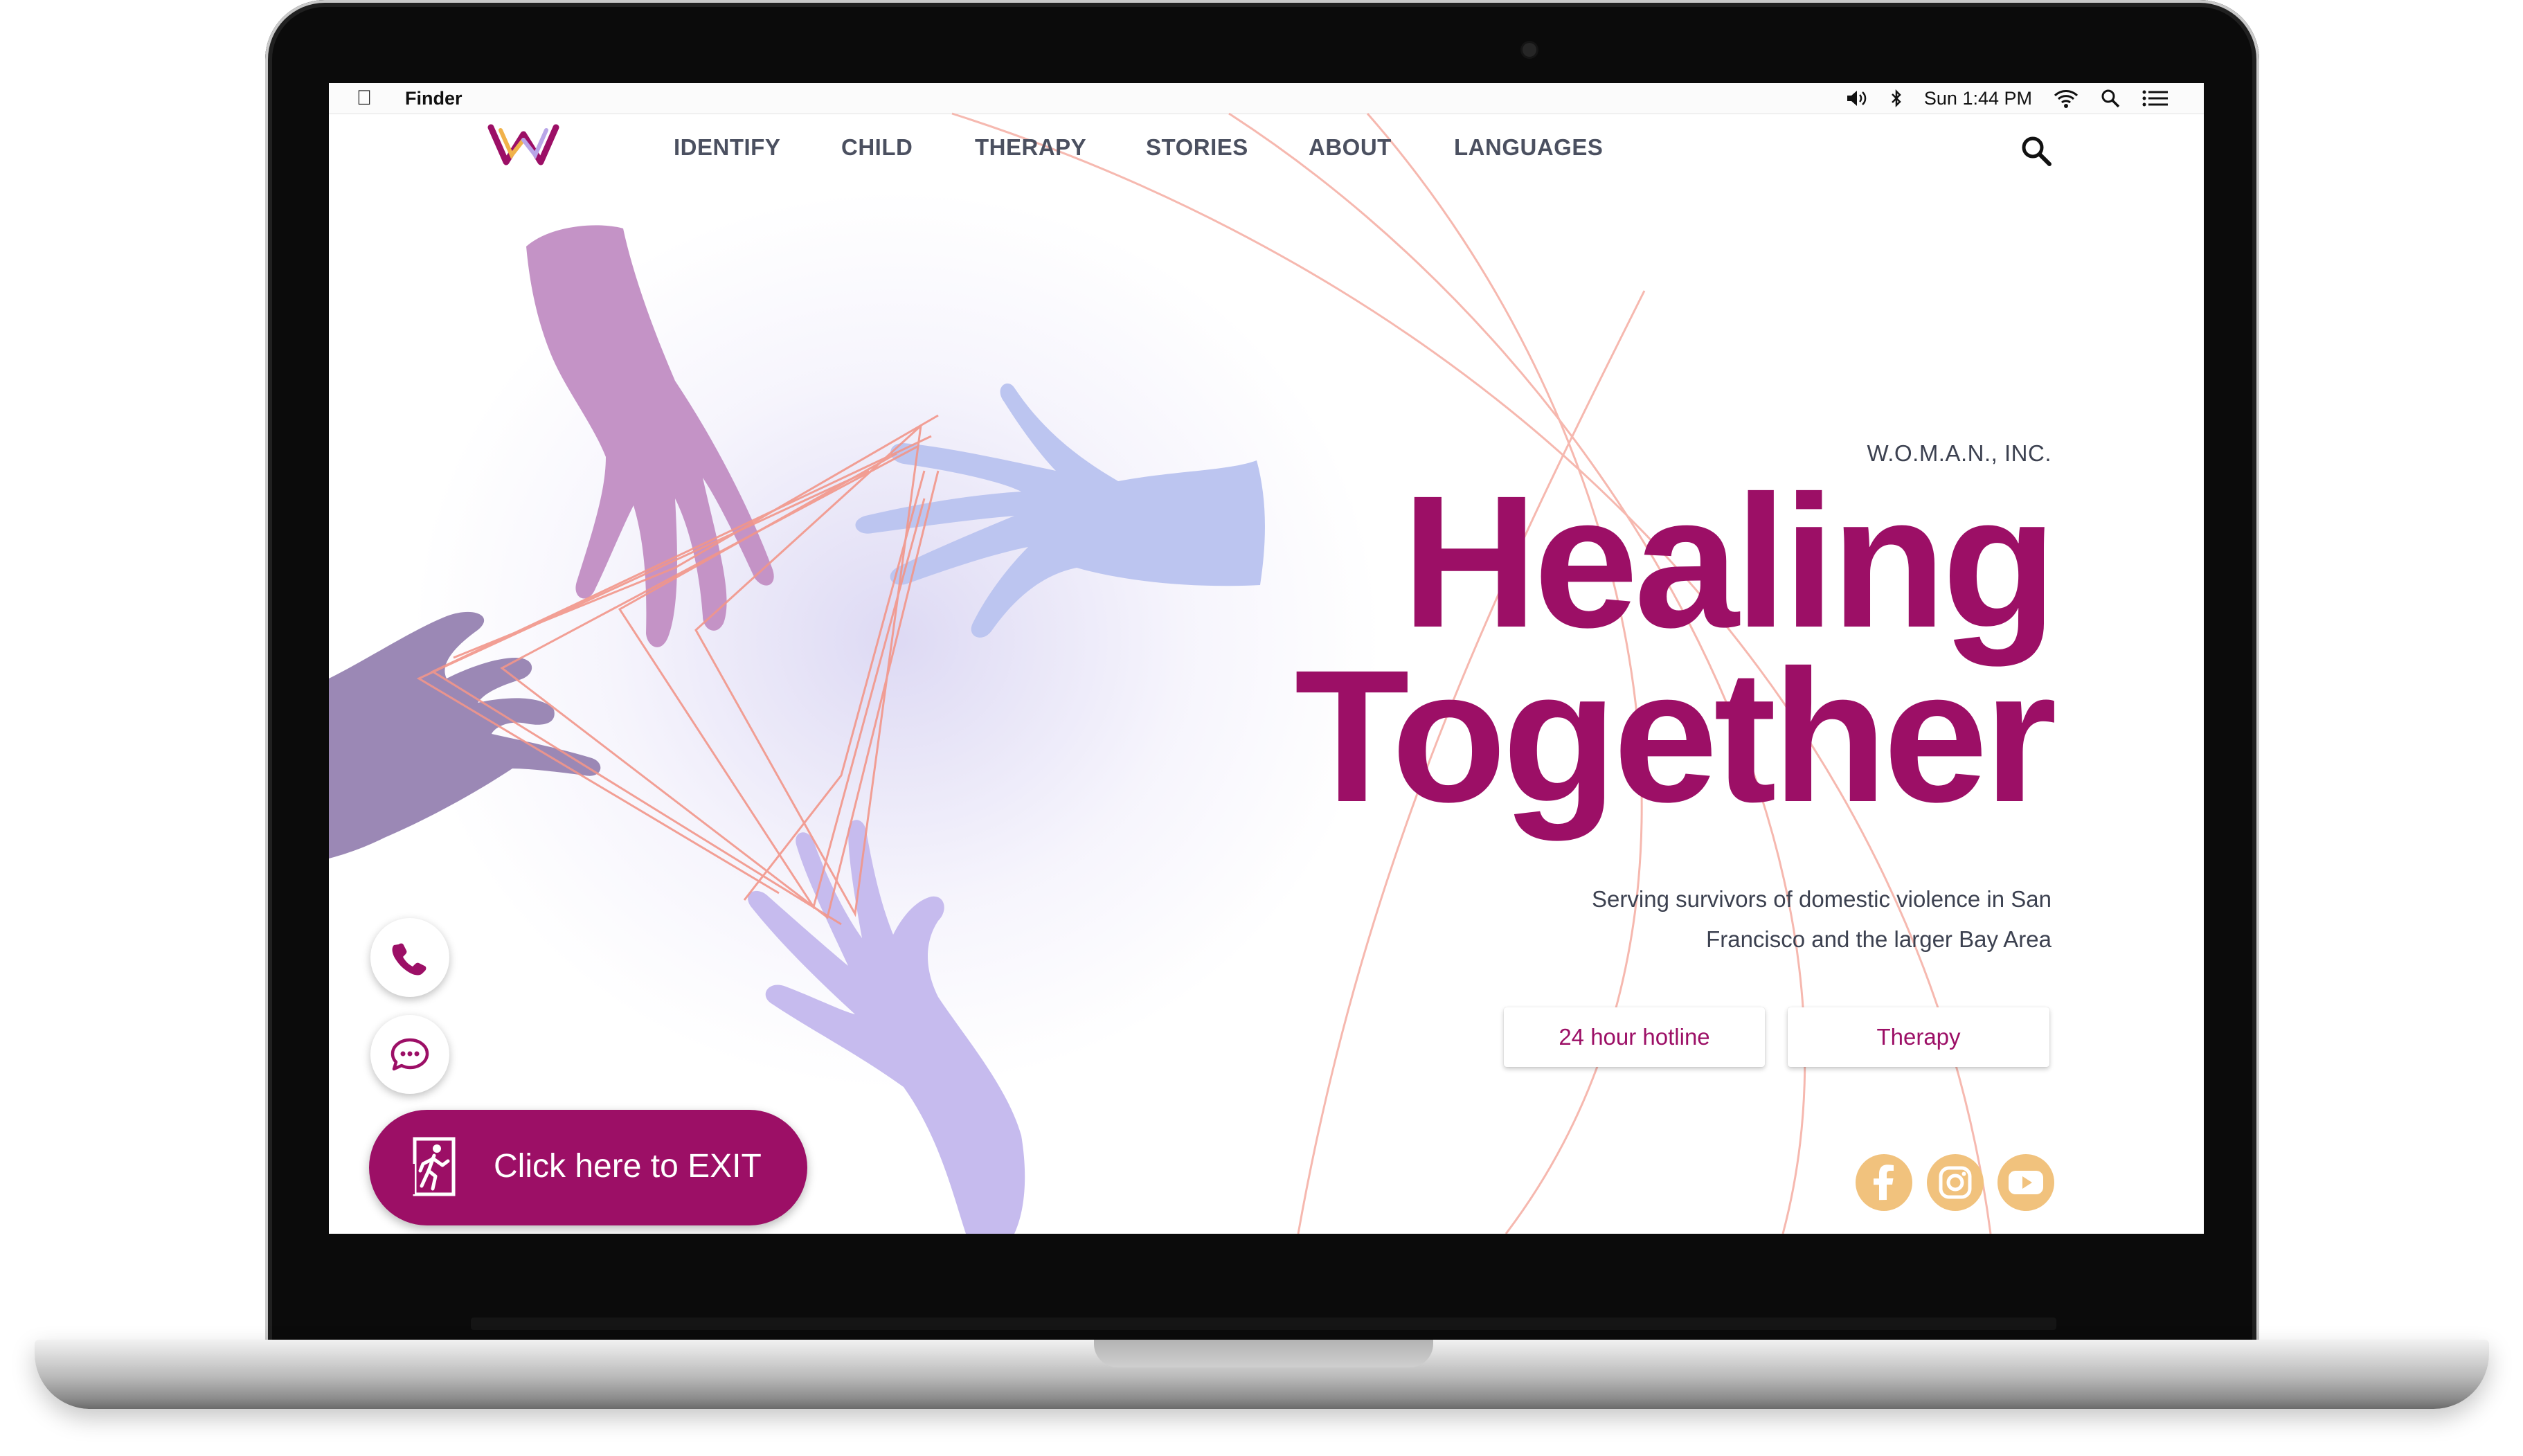  I want to click on instagram-button, so click(1955, 1182).